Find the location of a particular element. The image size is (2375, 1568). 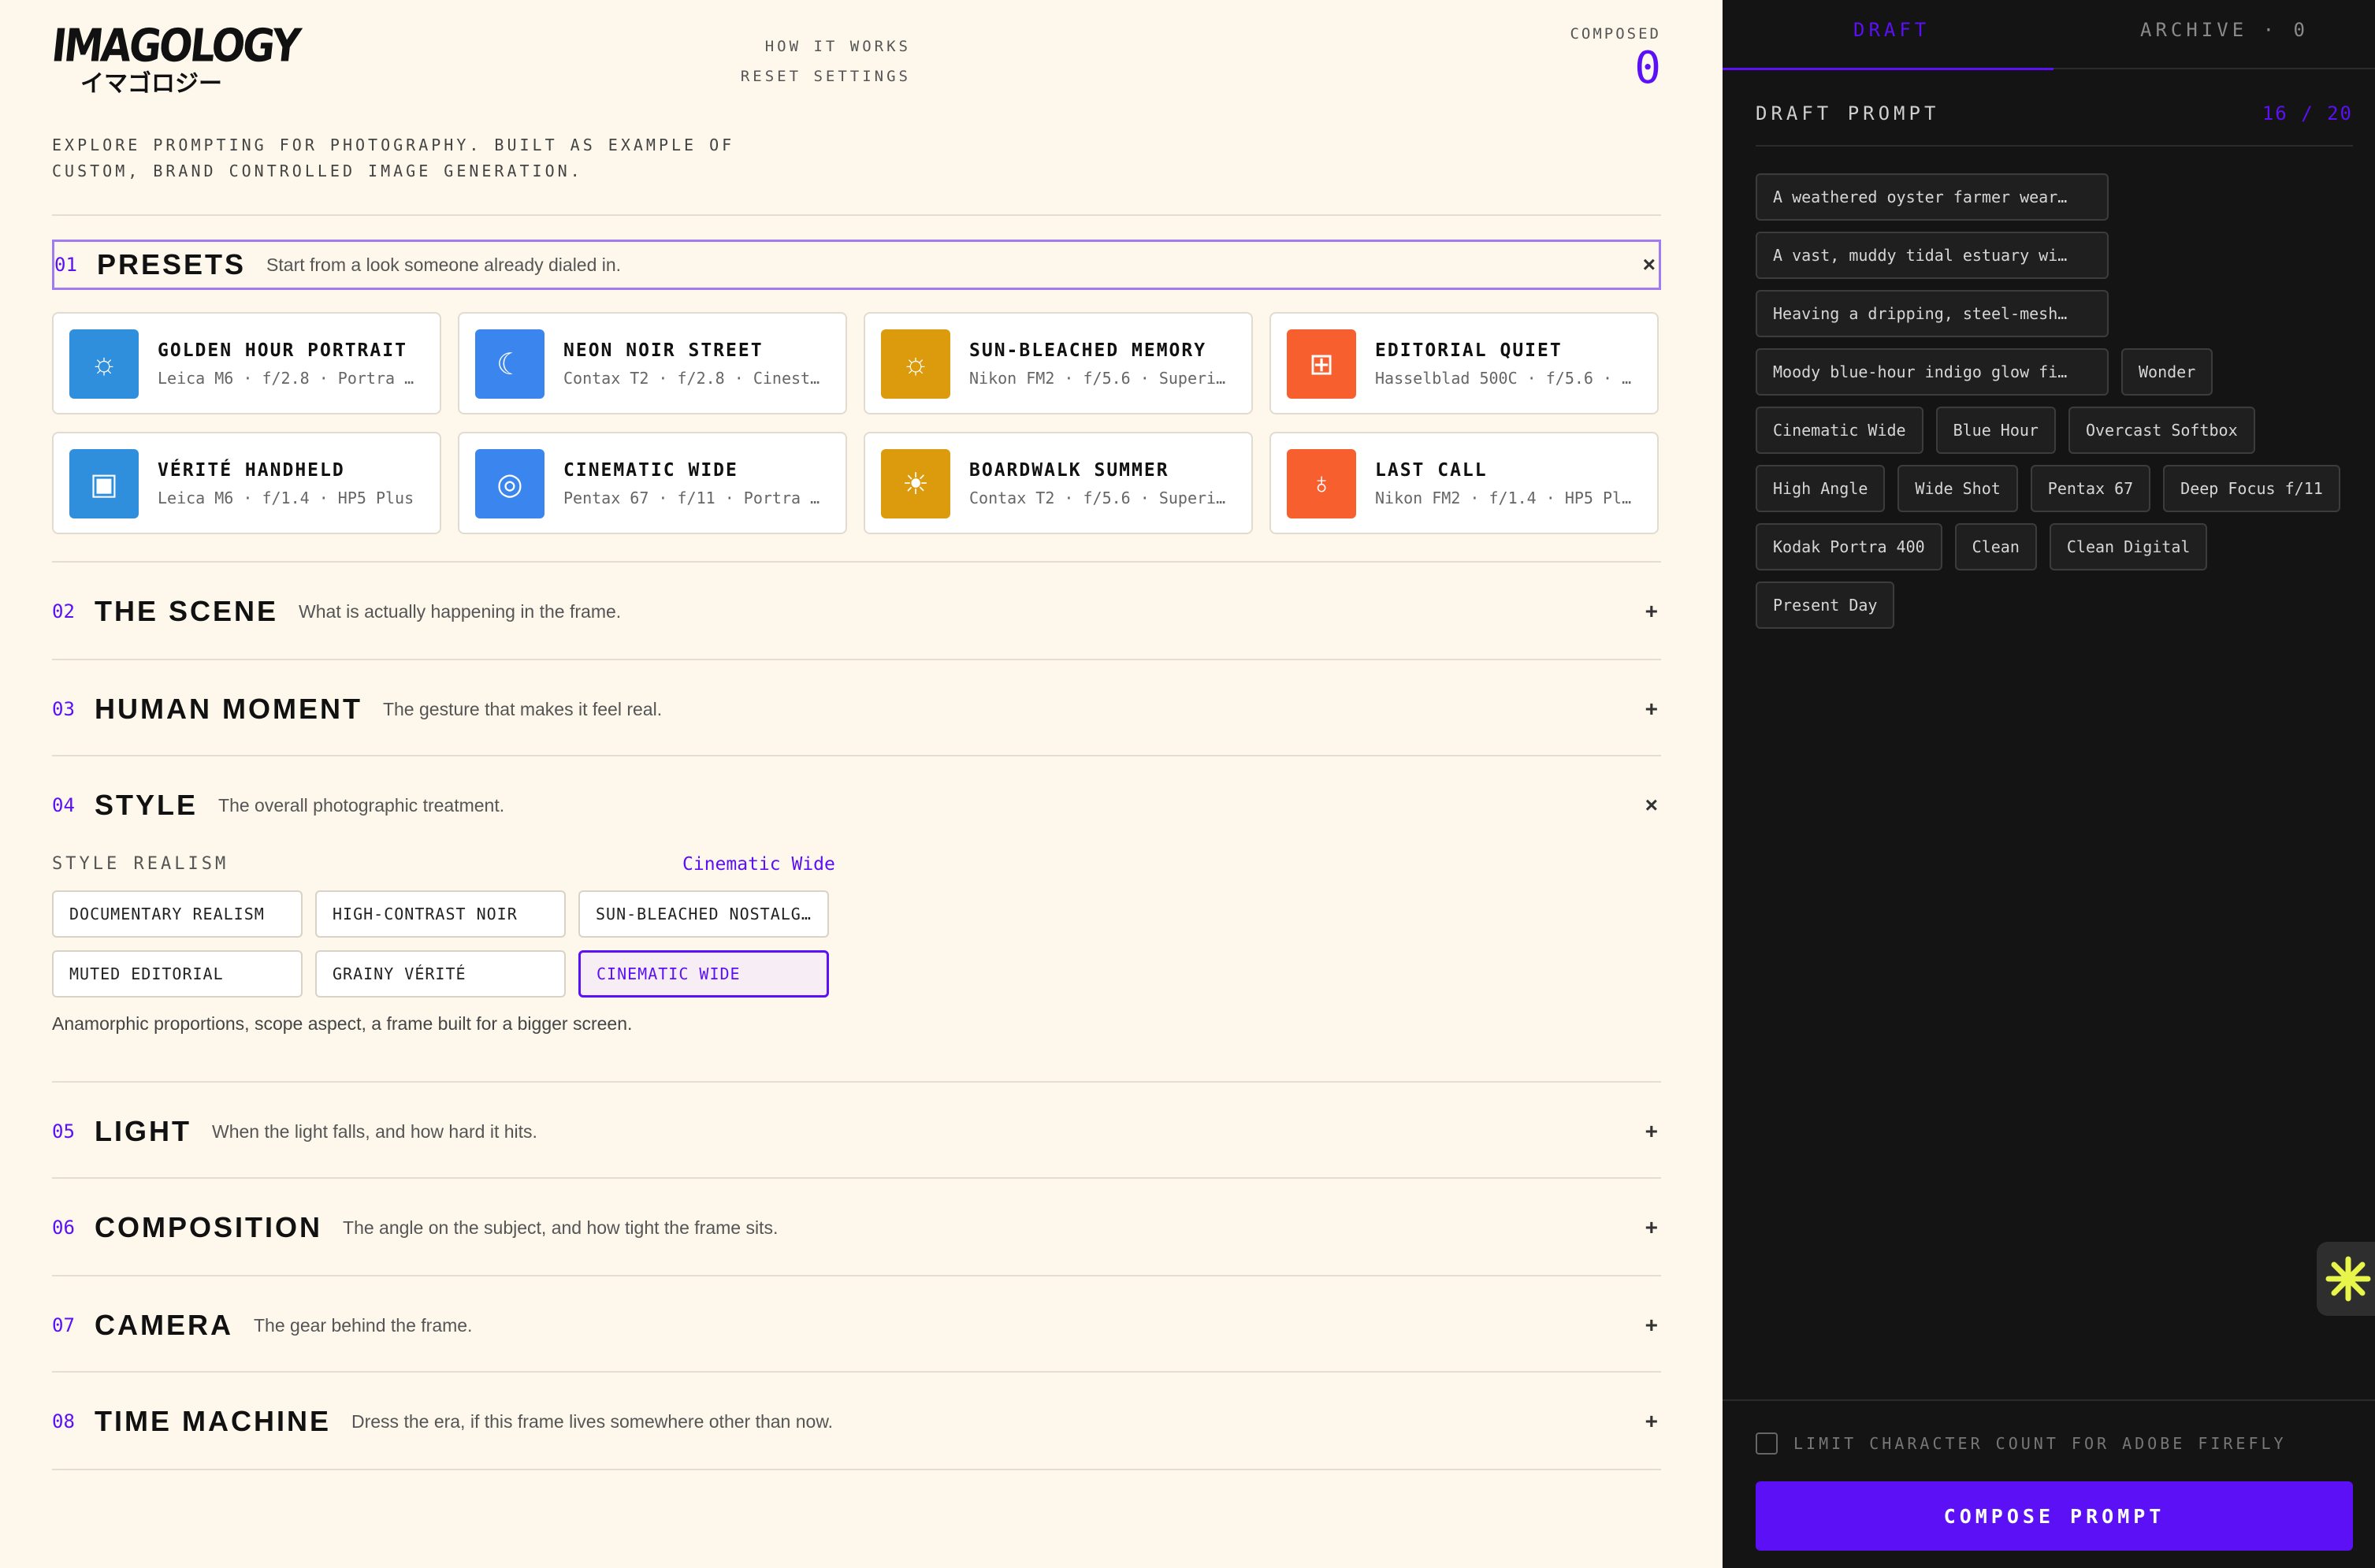

section-index: 08 is located at coordinates (64, 1421).